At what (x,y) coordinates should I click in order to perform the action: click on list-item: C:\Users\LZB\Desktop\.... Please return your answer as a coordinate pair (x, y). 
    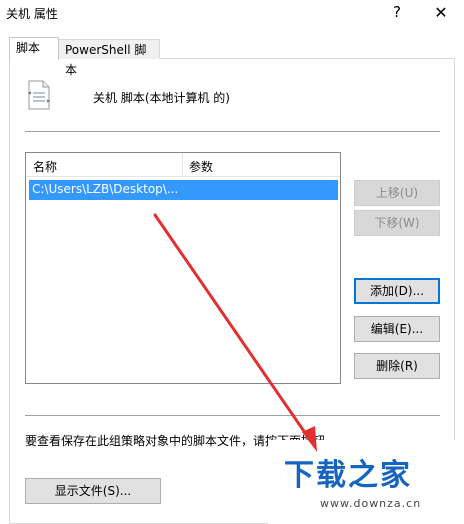
    Looking at the image, I should click on (183, 190).